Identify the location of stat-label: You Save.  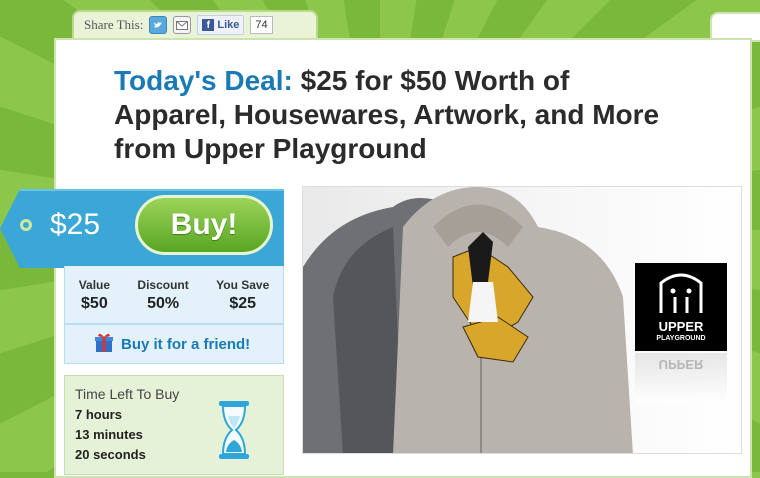
(243, 285).